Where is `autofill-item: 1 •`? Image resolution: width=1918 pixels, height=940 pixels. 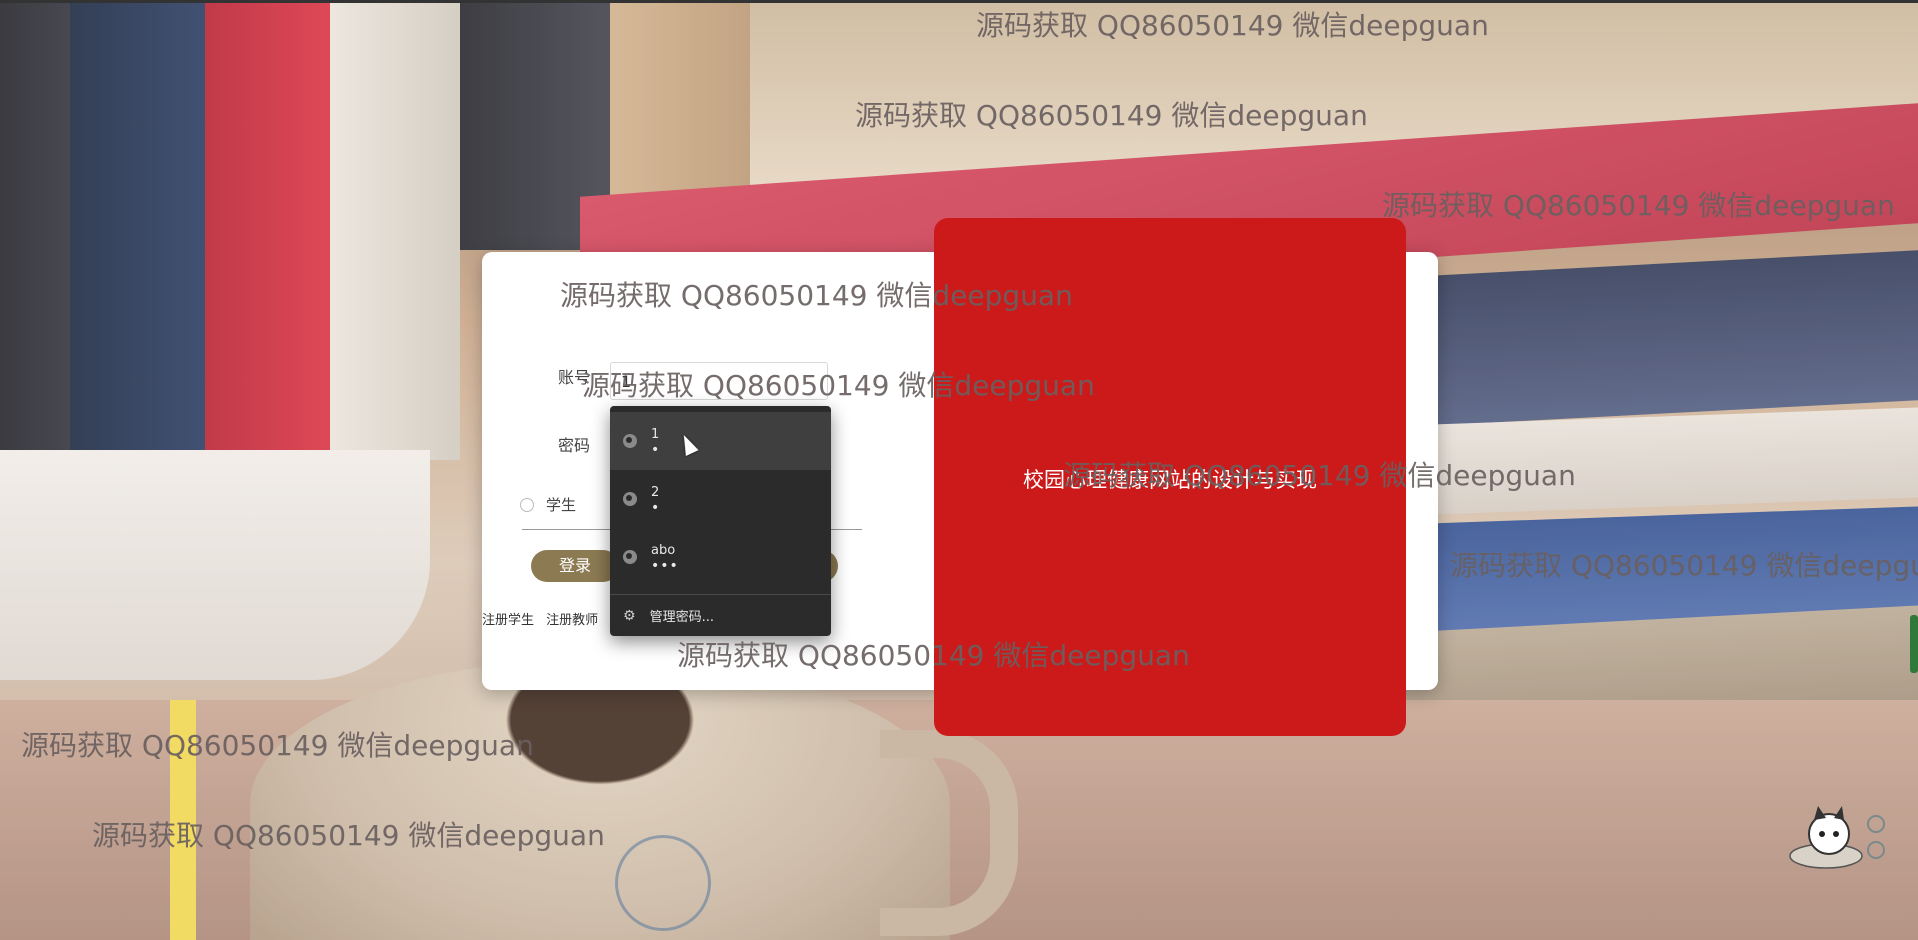
autofill-item: 1 • is located at coordinates (720, 441).